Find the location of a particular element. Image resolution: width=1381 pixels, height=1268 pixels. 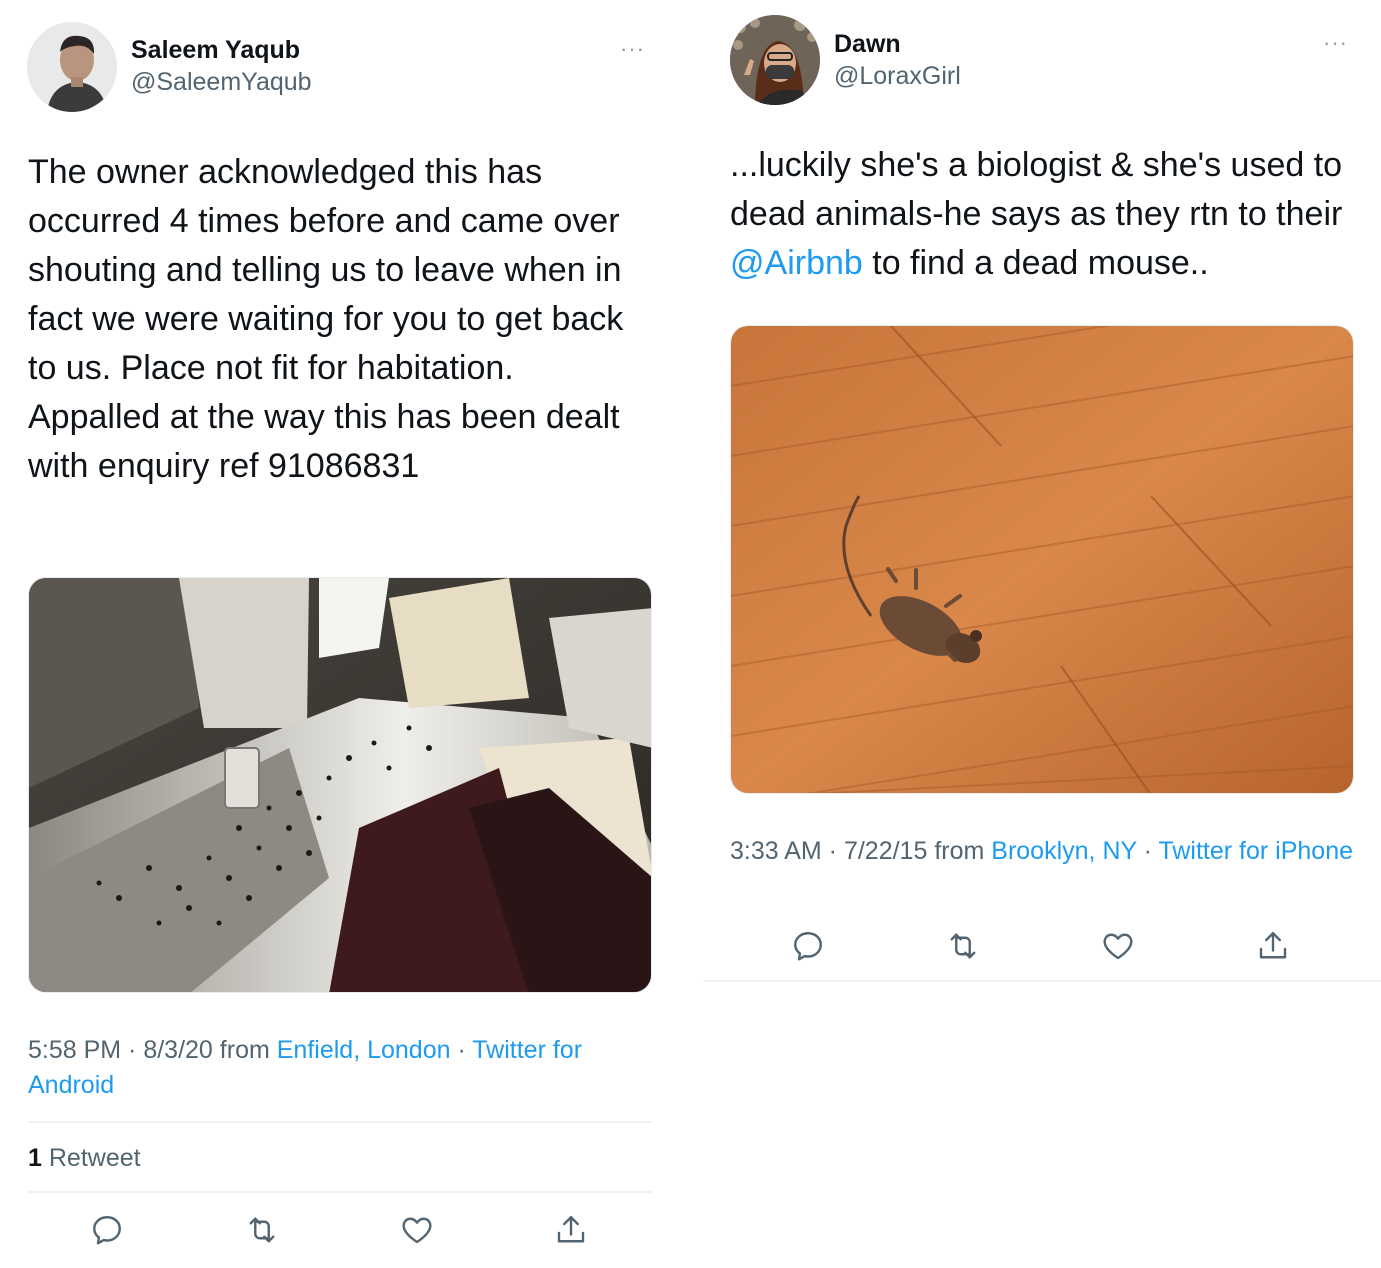

author-handle: @SaleemYaqub is located at coordinates (221, 82).